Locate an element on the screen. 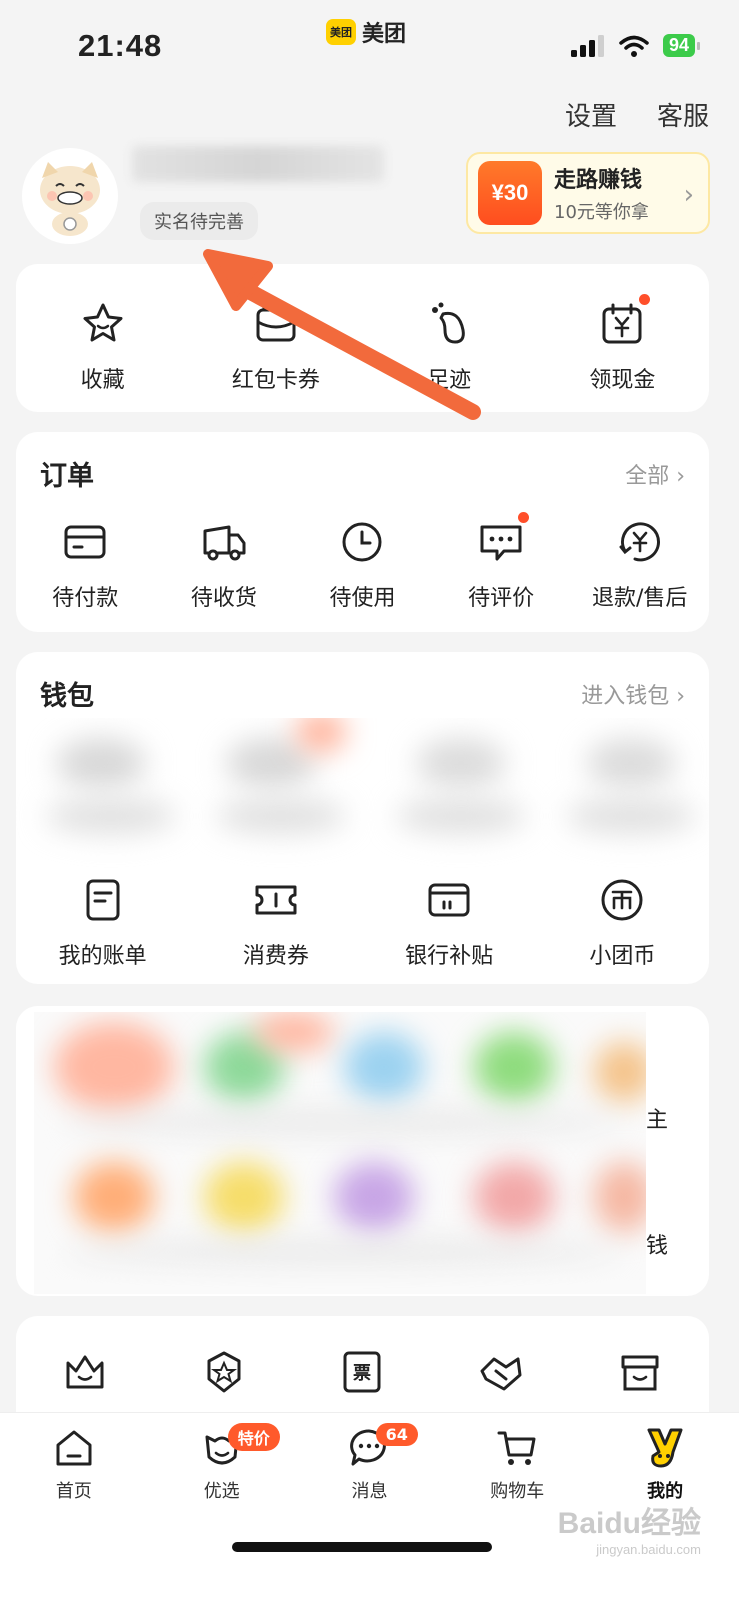  orders-card: 订单 全部 › 待付款 待收货 待使用 待评价 退款/售后 is located at coordinates (362, 532).